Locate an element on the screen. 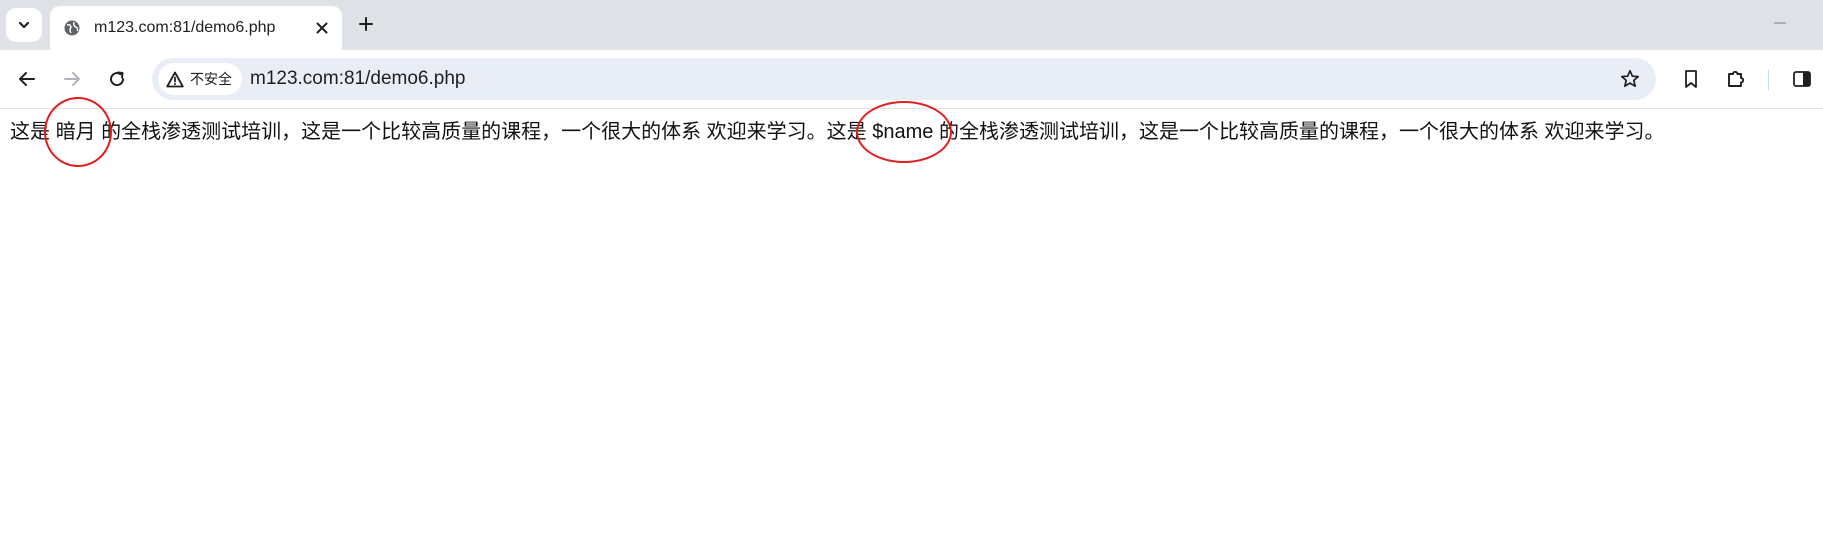 Image resolution: width=1823 pixels, height=534 pixels. tab-strip: m123.com:81/demo6.php is located at coordinates (911, 25).